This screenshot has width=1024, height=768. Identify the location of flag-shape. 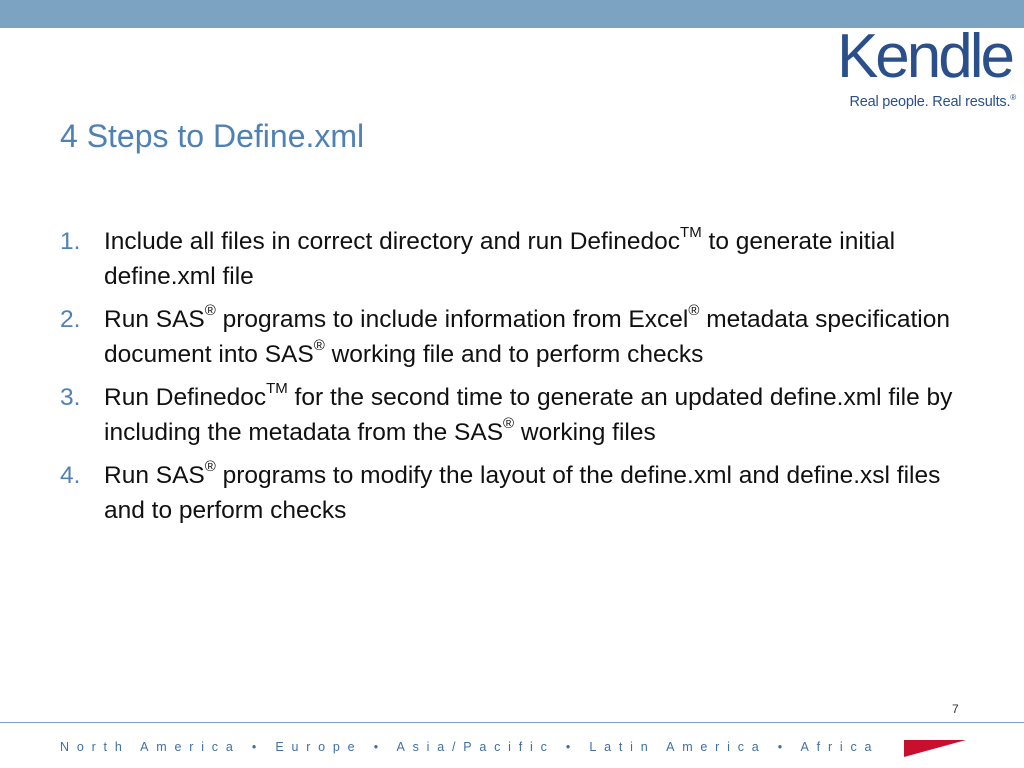
(935, 748).